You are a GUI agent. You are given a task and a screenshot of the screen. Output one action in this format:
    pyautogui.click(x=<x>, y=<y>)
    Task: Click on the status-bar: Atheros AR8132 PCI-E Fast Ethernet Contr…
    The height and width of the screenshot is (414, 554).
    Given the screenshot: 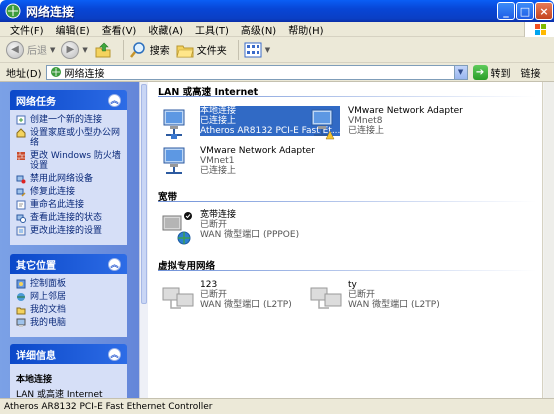 What is the action you would take?
    pyautogui.click(x=277, y=406)
    